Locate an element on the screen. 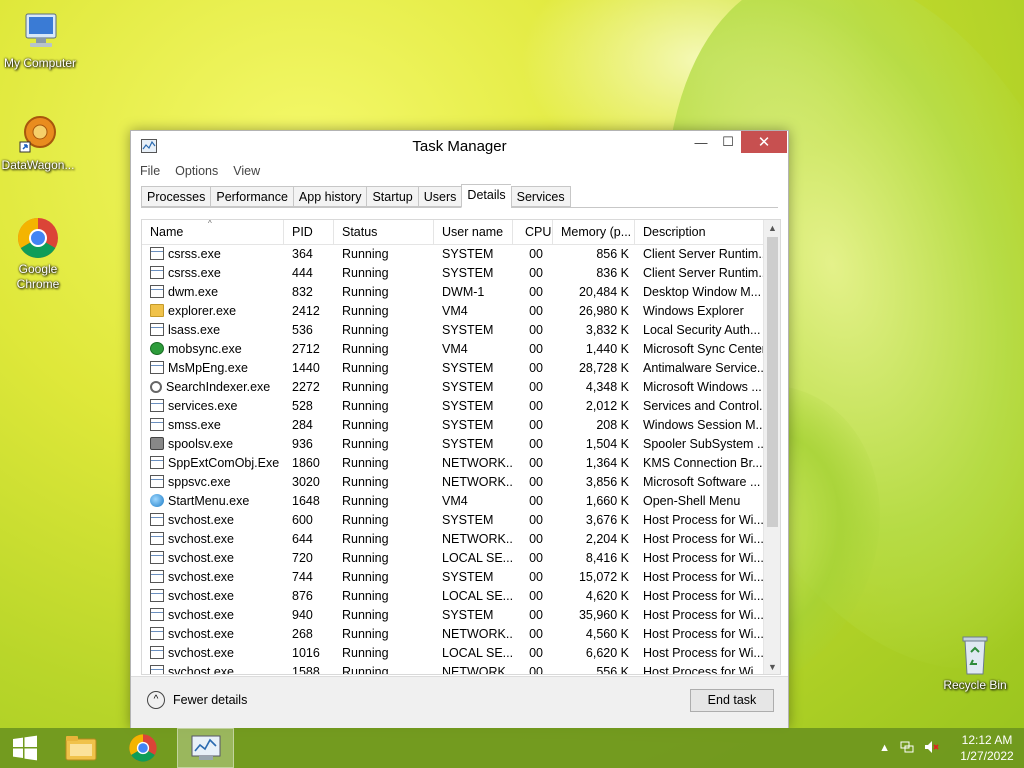  pid-cell: 1860 is located at coordinates (306, 463).